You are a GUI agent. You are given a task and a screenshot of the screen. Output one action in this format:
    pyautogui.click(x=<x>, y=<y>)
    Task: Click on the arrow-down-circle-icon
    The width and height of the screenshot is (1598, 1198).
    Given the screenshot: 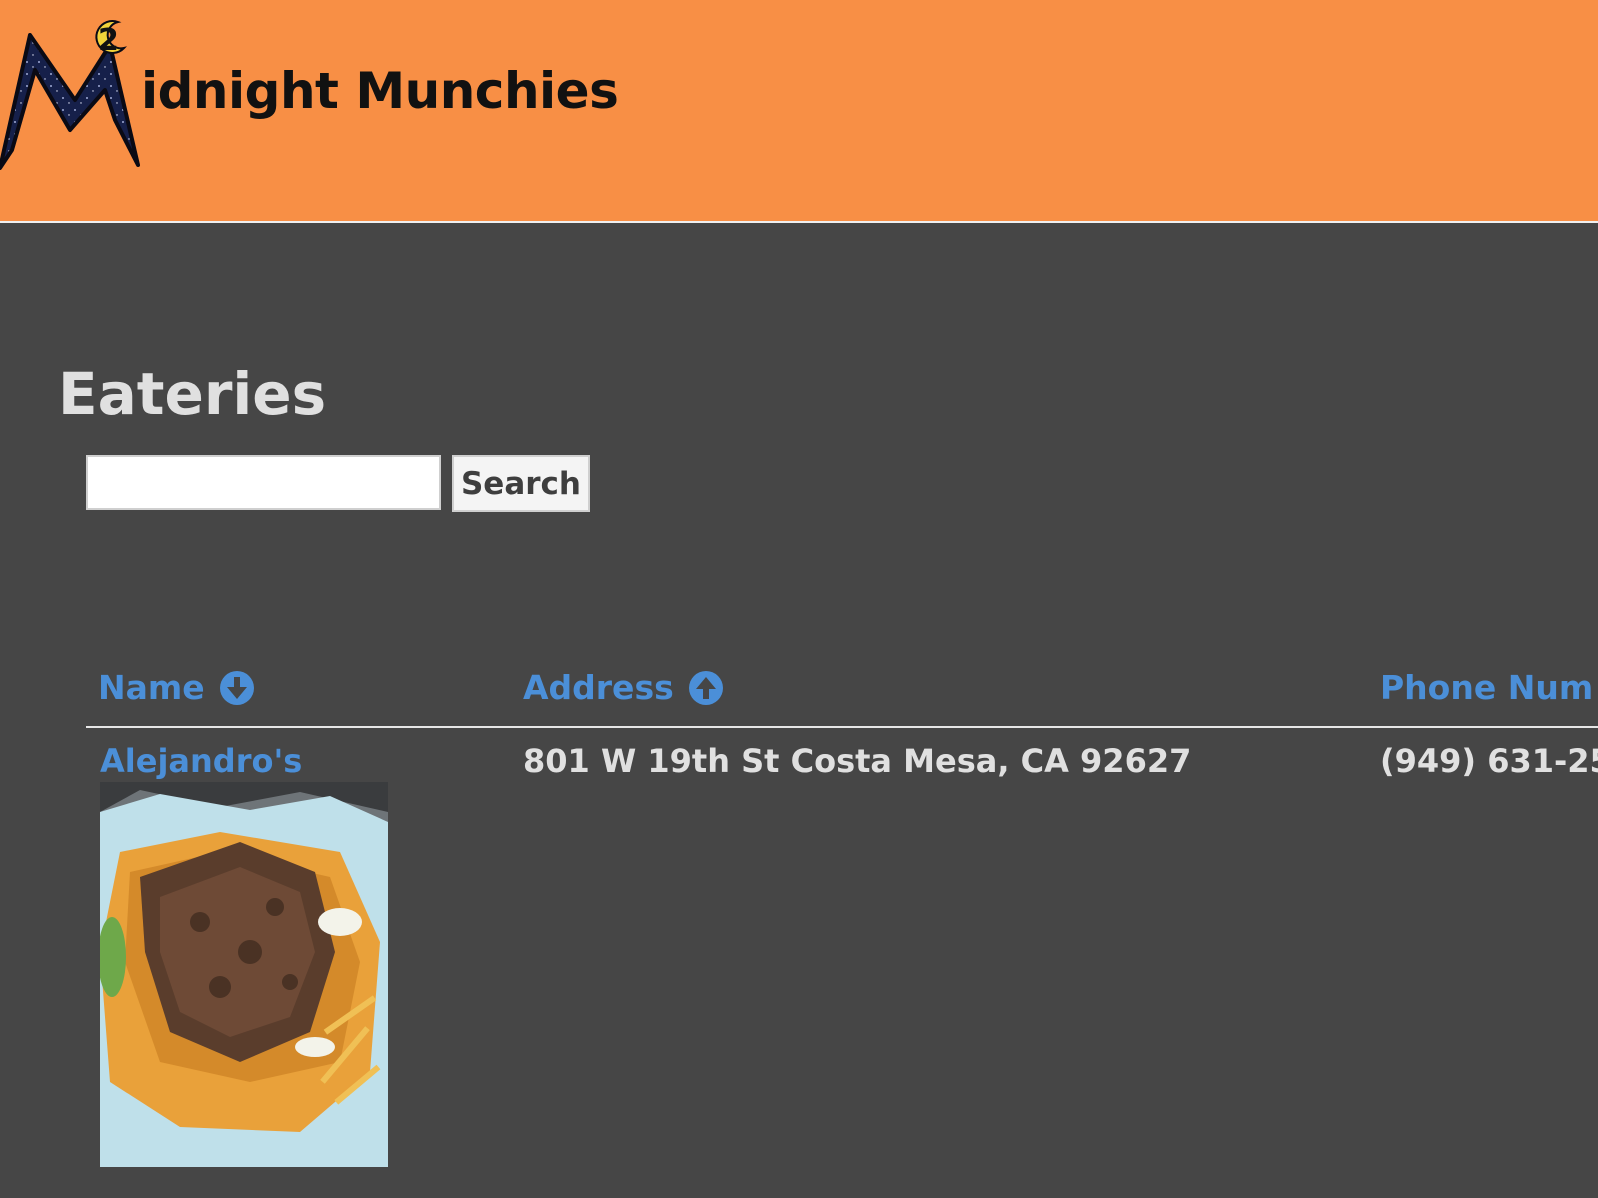 What is the action you would take?
    pyautogui.click(x=236, y=687)
    